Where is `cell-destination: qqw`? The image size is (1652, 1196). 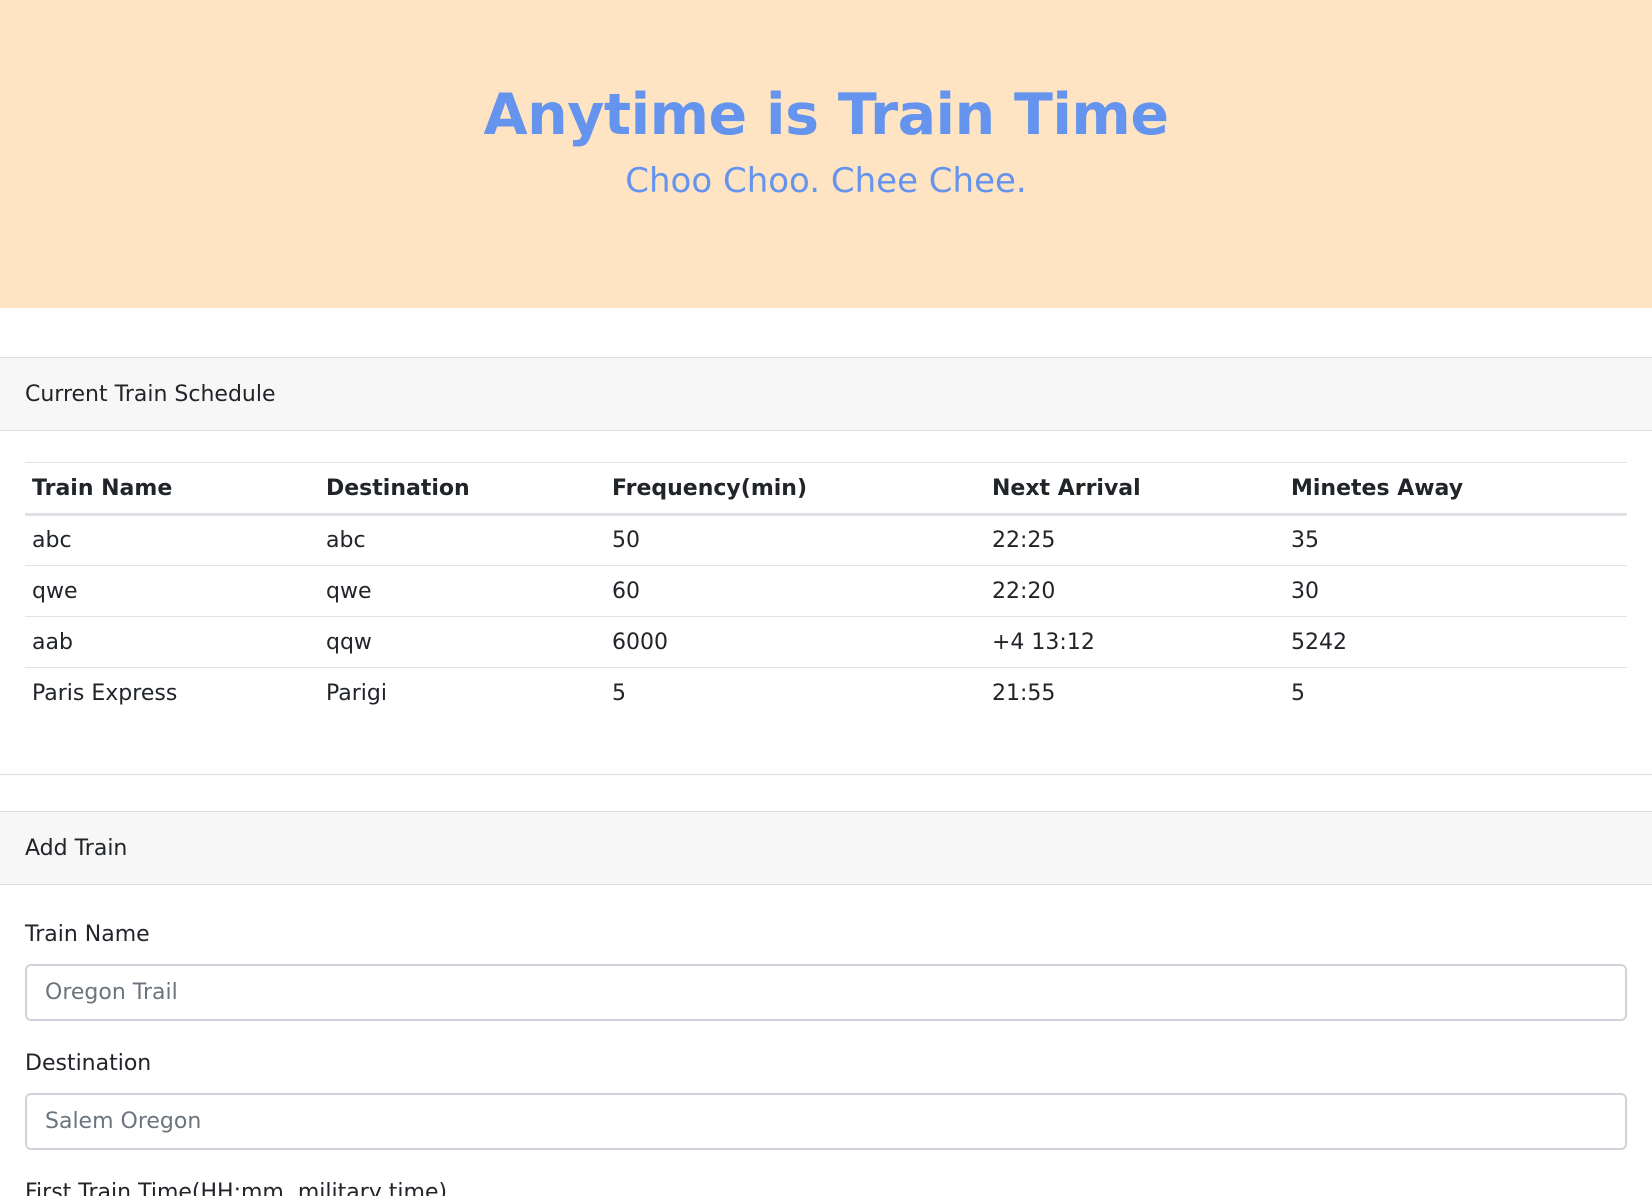
cell-destination: qqw is located at coordinates (462, 642).